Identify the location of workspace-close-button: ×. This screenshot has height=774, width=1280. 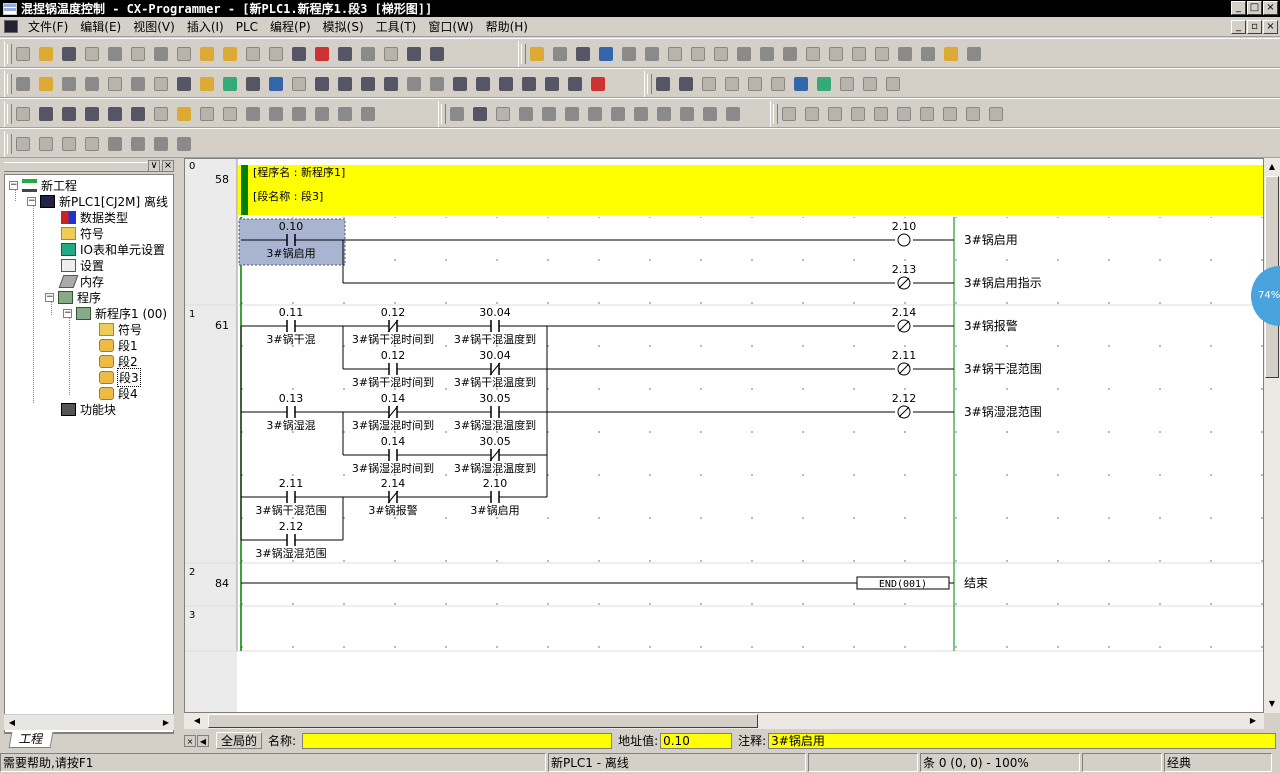
(168, 166).